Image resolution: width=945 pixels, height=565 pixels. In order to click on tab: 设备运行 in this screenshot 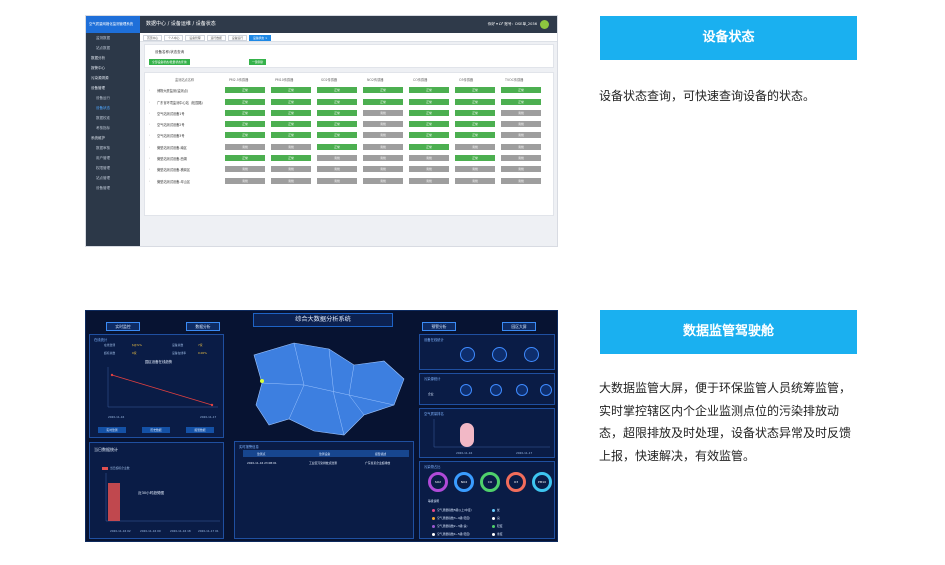, I will do `click(237, 37)`.